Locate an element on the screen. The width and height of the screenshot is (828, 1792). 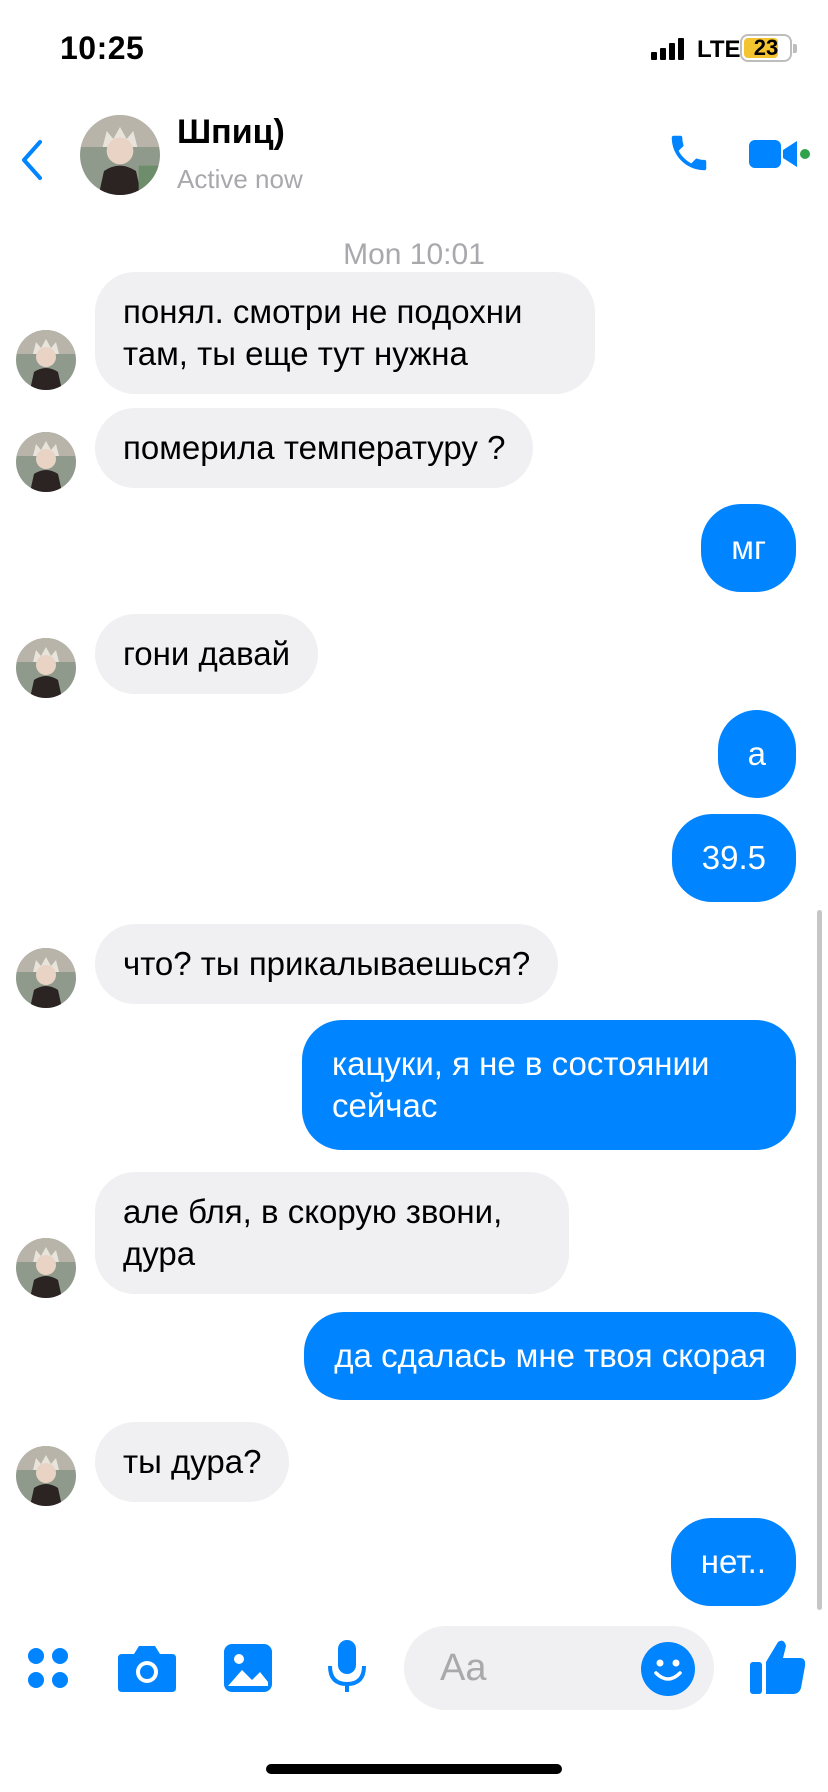
conversation-header: Шпиц) Active now is located at coordinates (414, 160).